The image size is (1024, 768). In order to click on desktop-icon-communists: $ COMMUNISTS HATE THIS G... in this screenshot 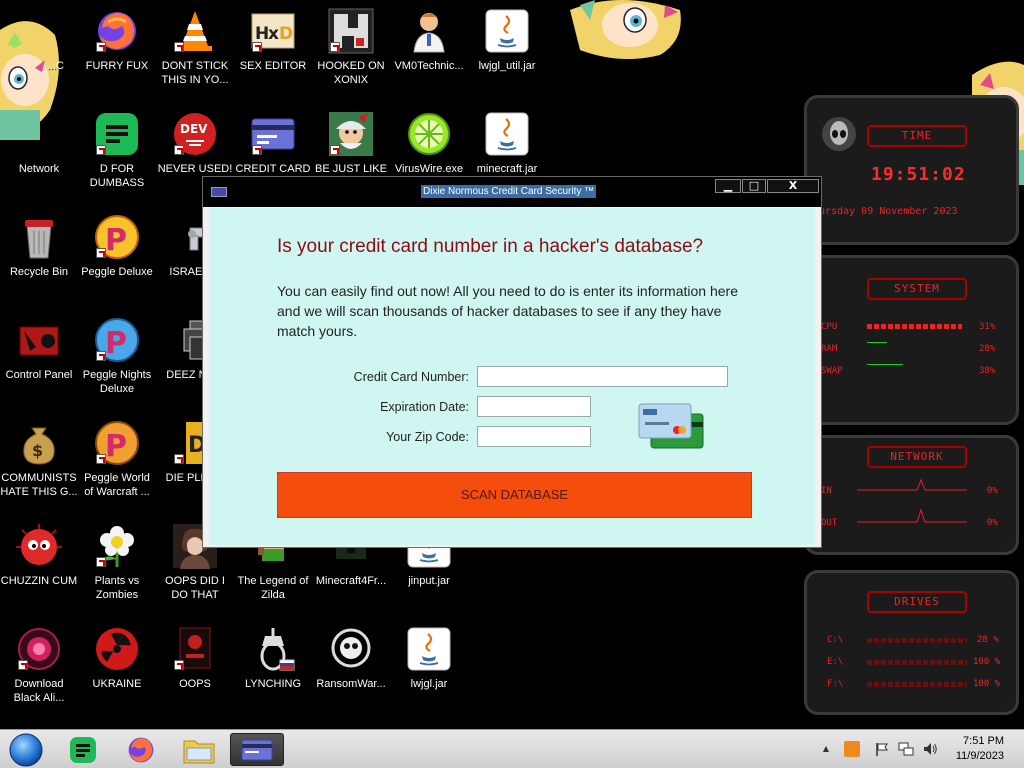, I will do `click(39, 459)`.